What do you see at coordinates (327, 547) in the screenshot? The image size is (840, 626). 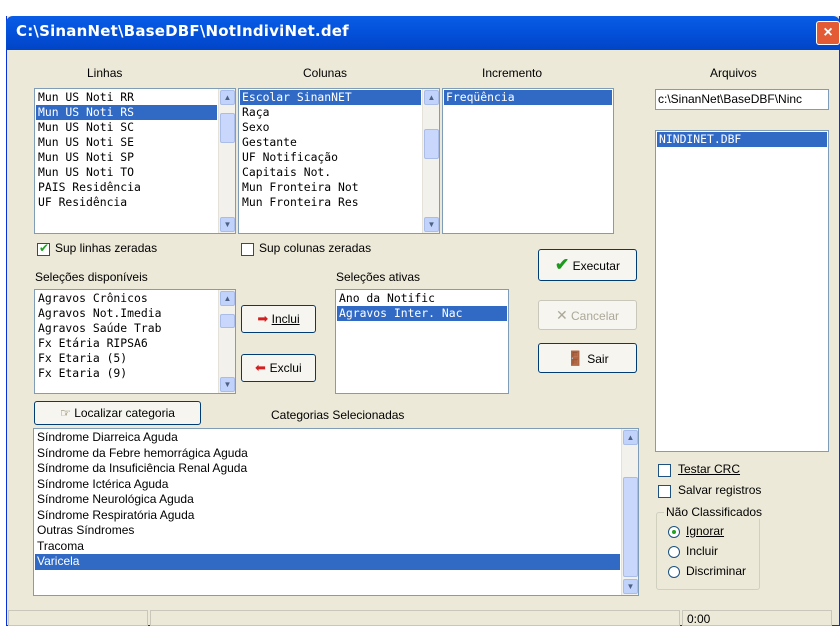 I see `list-item: Tracoma` at bounding box center [327, 547].